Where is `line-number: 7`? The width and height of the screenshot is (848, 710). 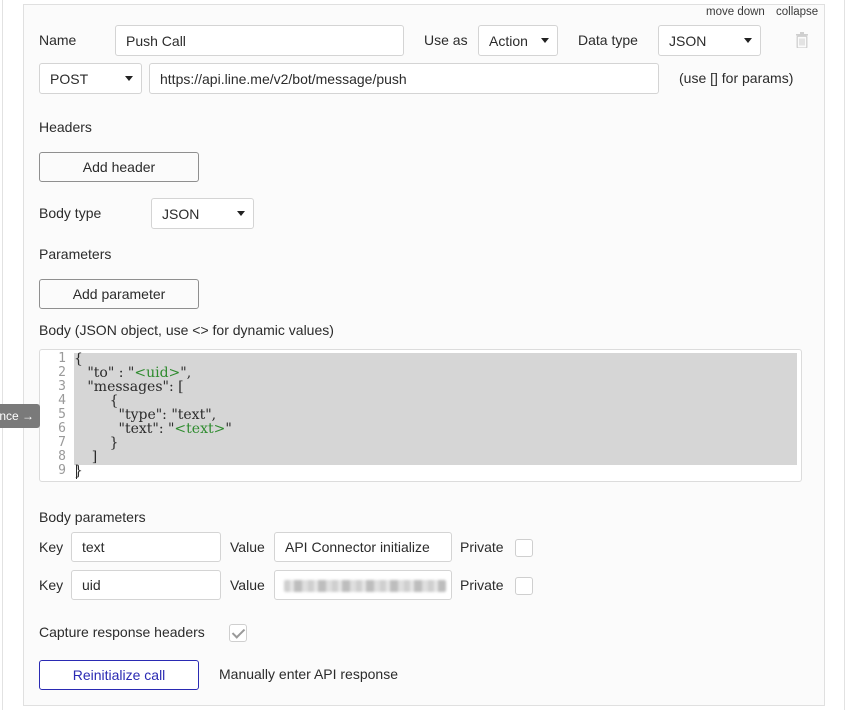
line-number: 7 is located at coordinates (62, 442).